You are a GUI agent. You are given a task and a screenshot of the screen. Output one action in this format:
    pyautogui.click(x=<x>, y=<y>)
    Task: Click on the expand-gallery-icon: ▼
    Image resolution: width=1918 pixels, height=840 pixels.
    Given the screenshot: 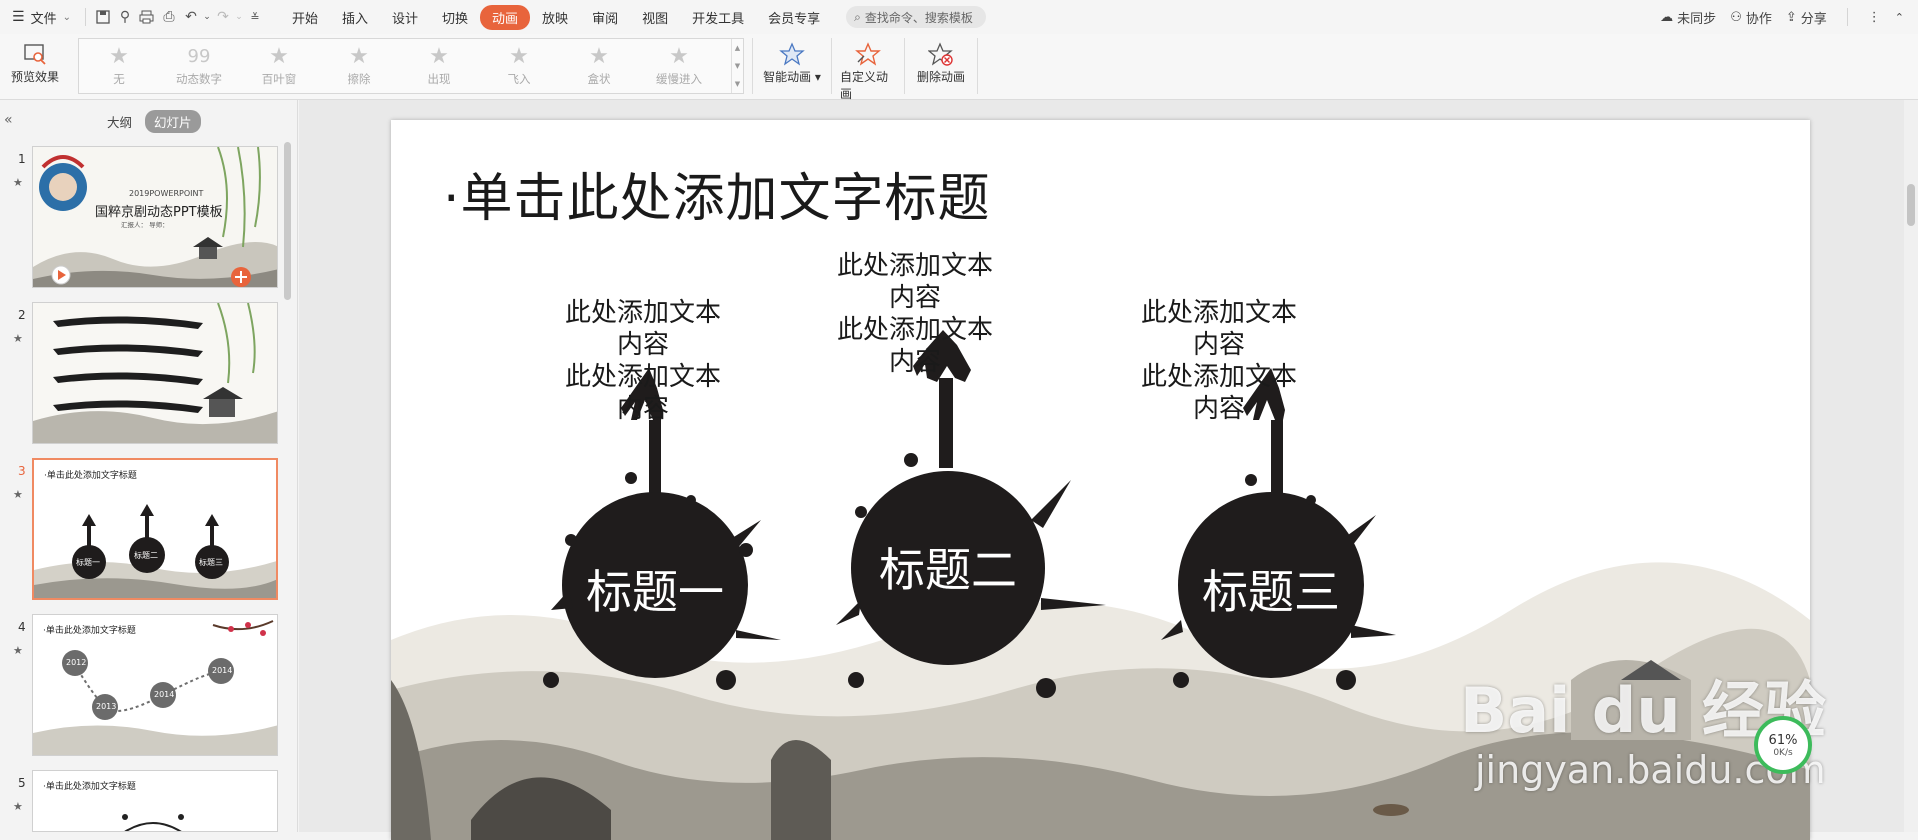 What is the action you would take?
    pyautogui.click(x=737, y=84)
    